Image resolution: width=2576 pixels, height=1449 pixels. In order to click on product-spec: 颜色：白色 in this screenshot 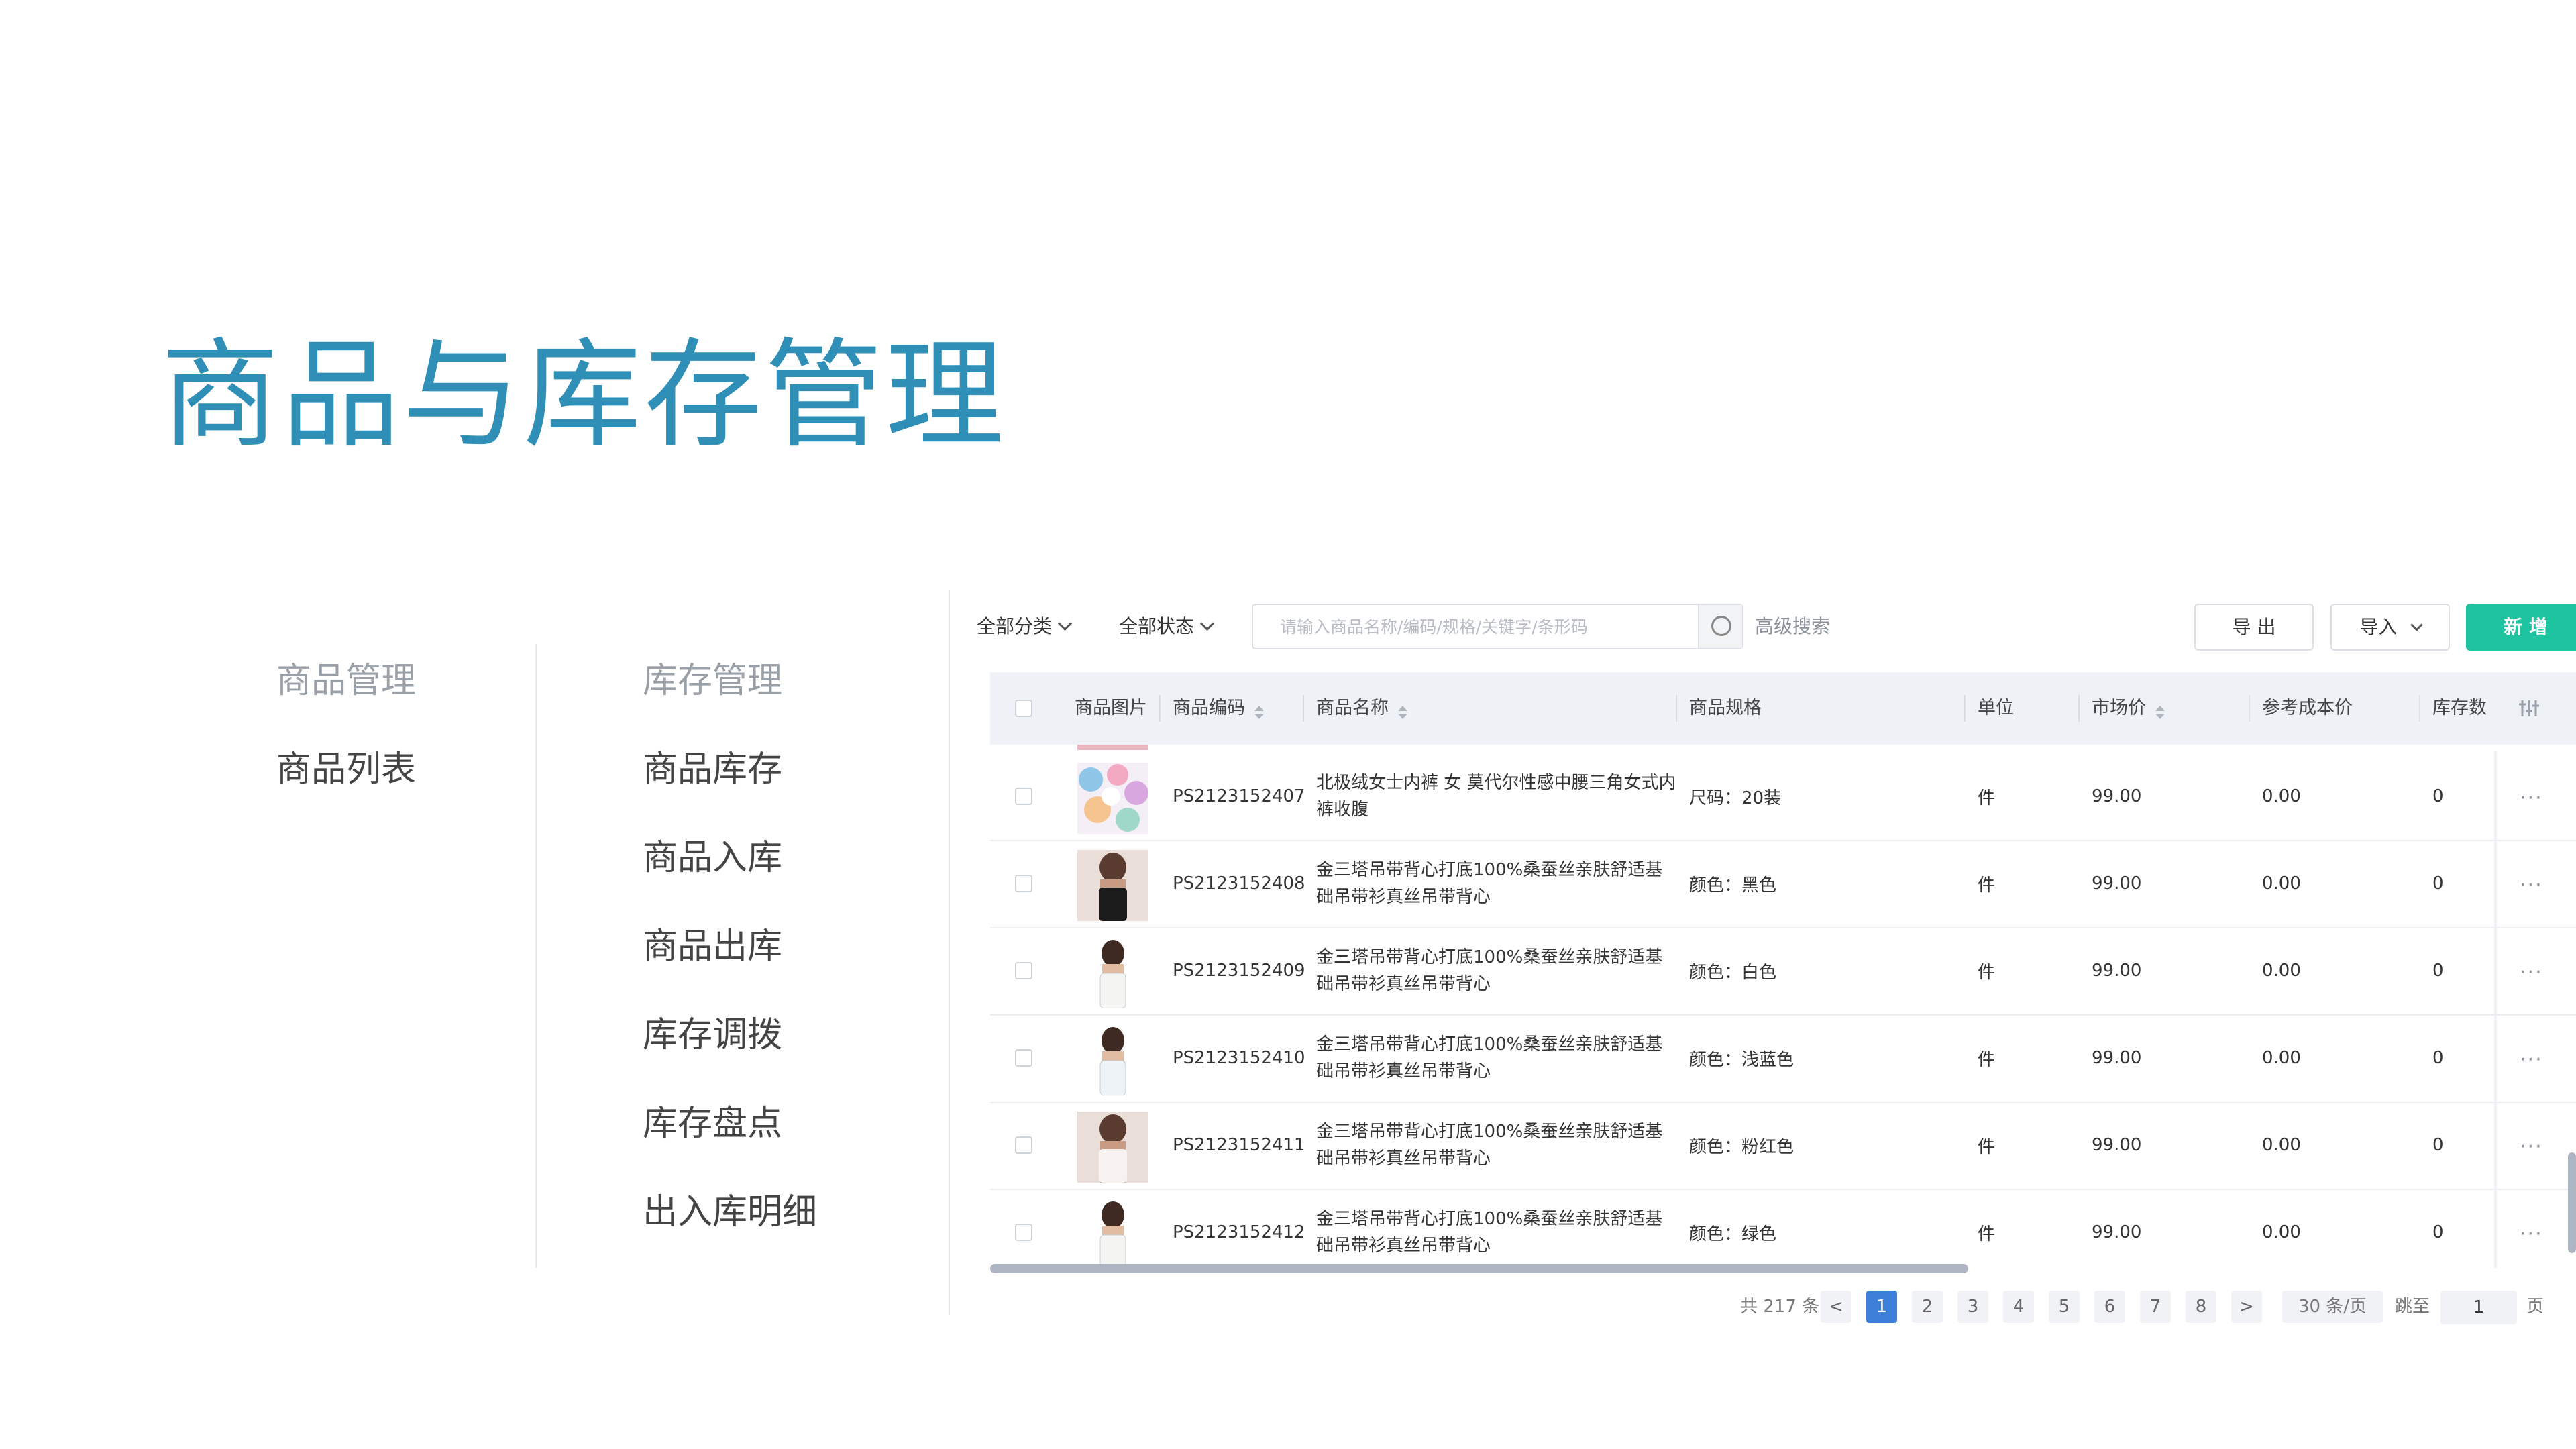, I will do `click(1733, 972)`.